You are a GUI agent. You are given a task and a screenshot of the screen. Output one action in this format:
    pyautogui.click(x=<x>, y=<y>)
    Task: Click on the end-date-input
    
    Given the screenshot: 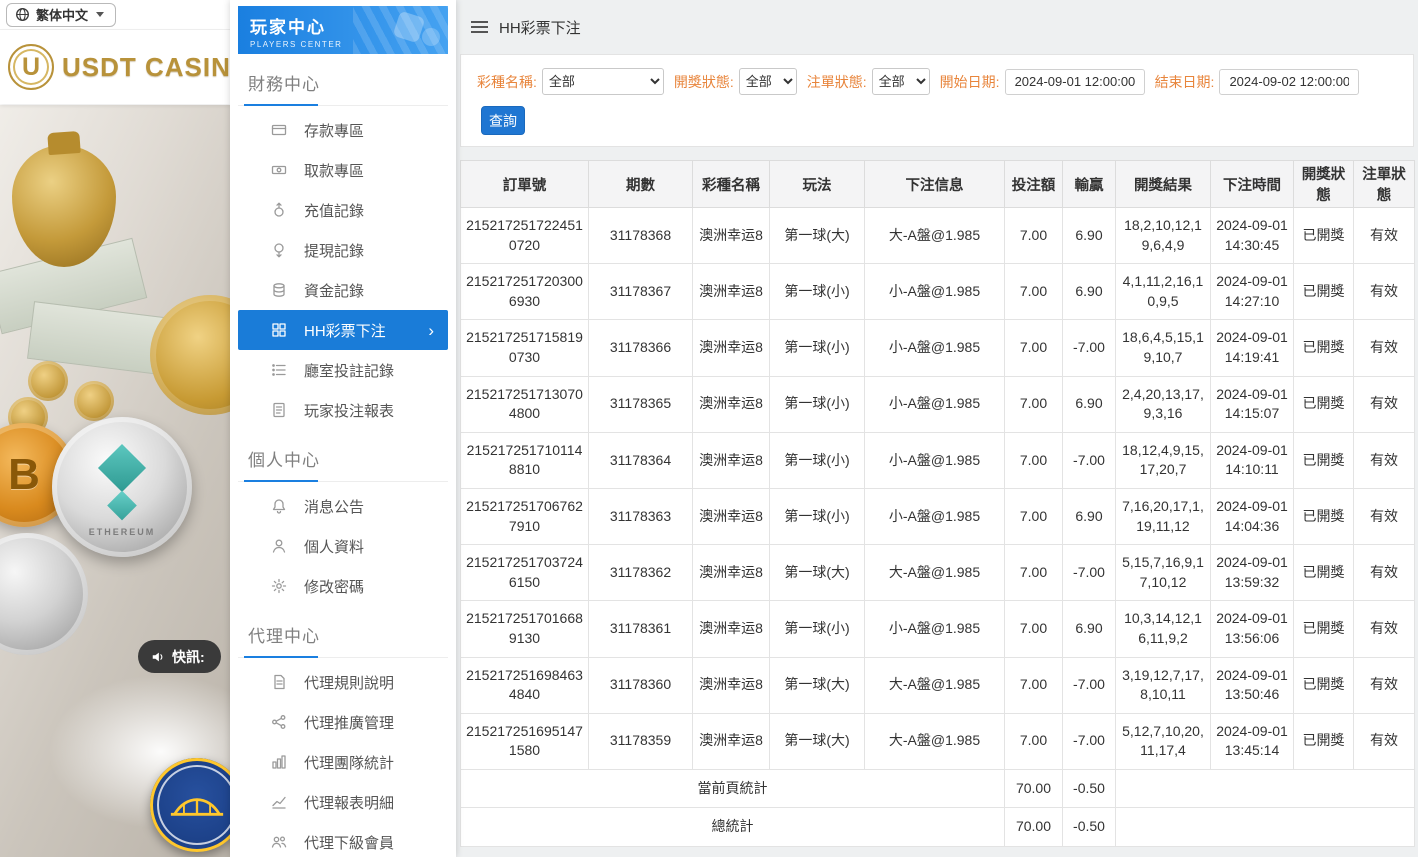 What is the action you would take?
    pyautogui.click(x=1289, y=81)
    